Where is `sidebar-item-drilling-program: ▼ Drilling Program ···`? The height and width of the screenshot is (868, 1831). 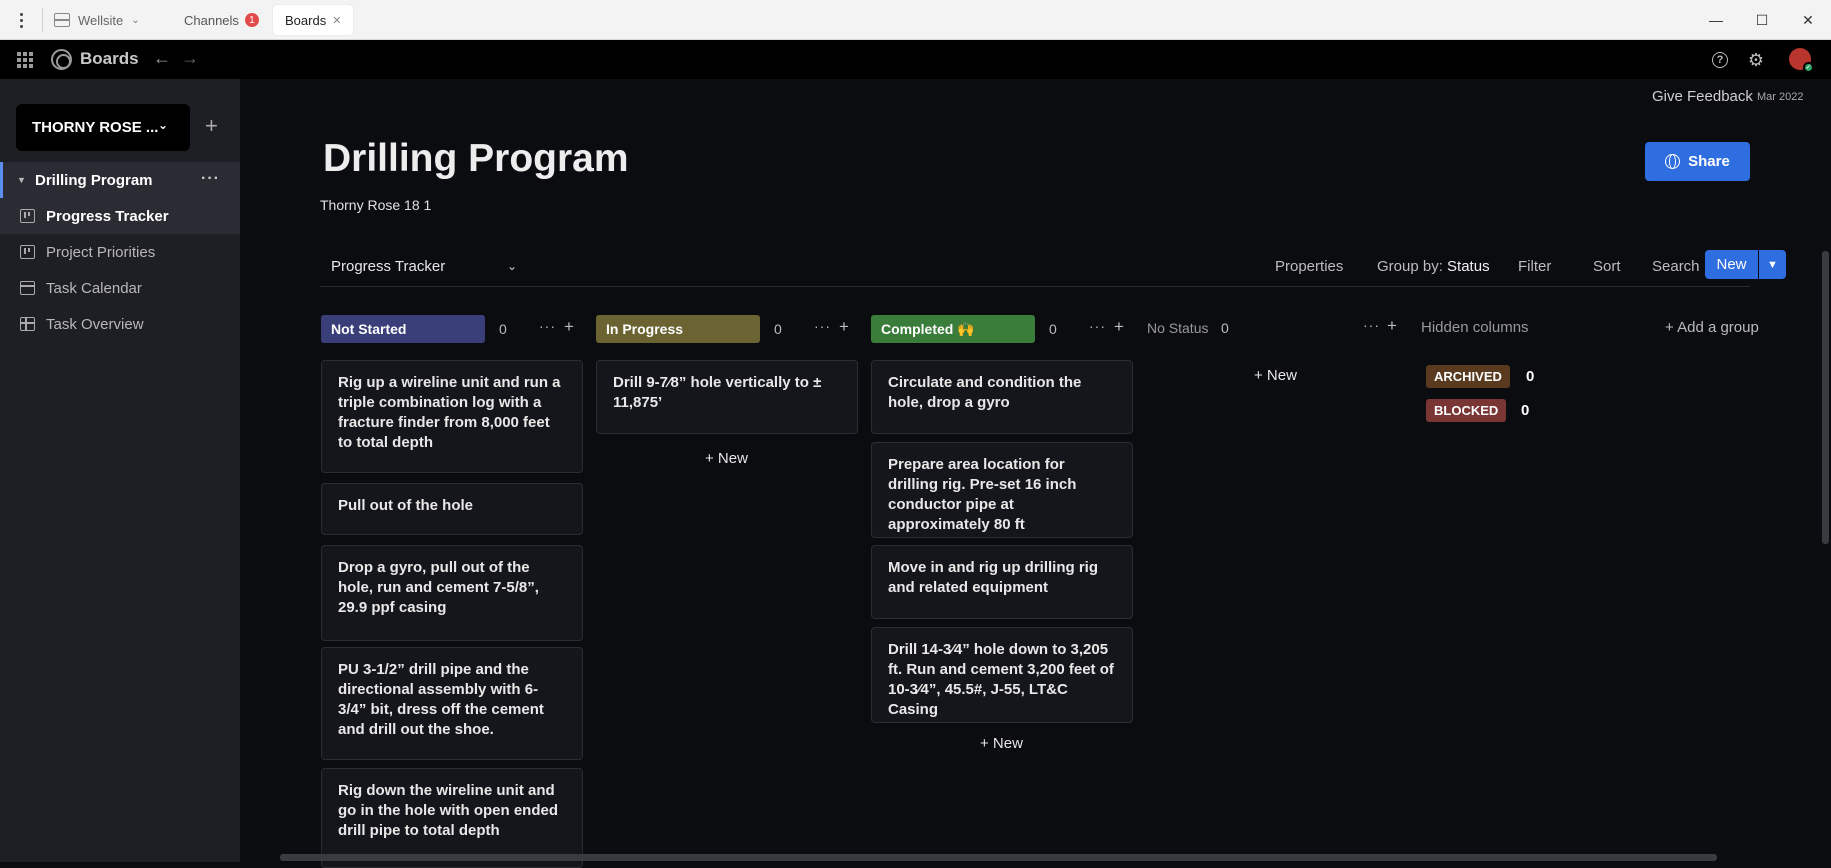
sidebar-item-drilling-program: ▼ Drilling Program ··· is located at coordinates (120, 180).